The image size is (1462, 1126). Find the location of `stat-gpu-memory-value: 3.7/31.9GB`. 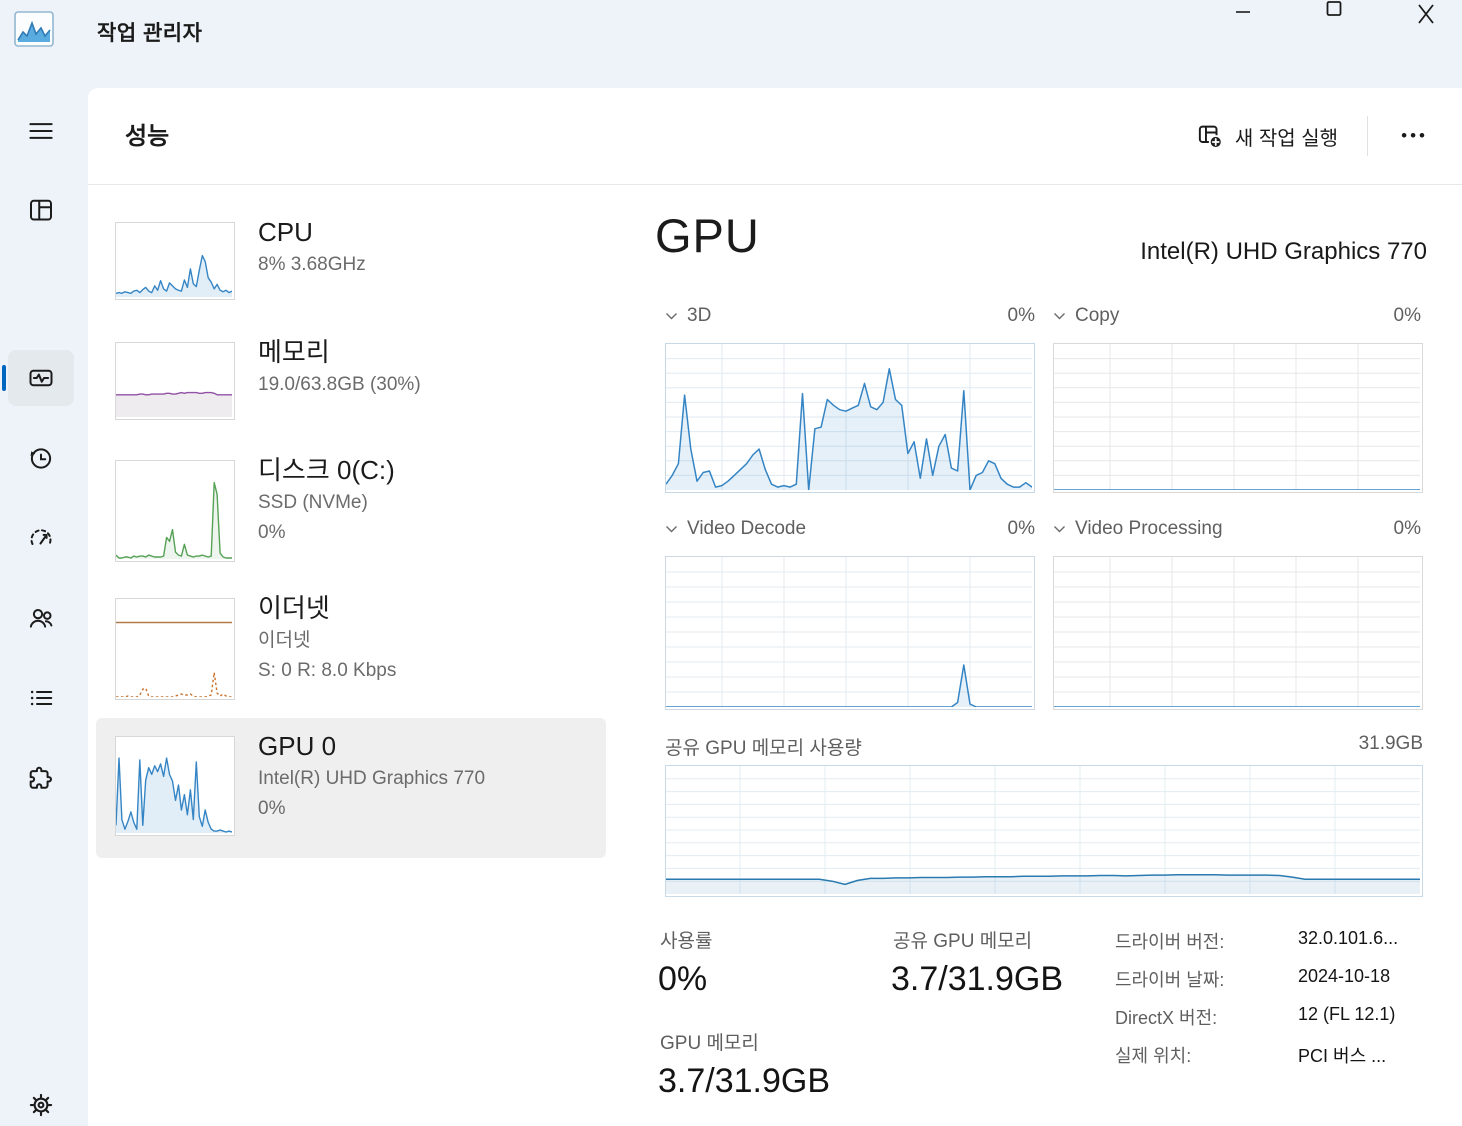

stat-gpu-memory-value: 3.7/31.9GB is located at coordinates (744, 1081).